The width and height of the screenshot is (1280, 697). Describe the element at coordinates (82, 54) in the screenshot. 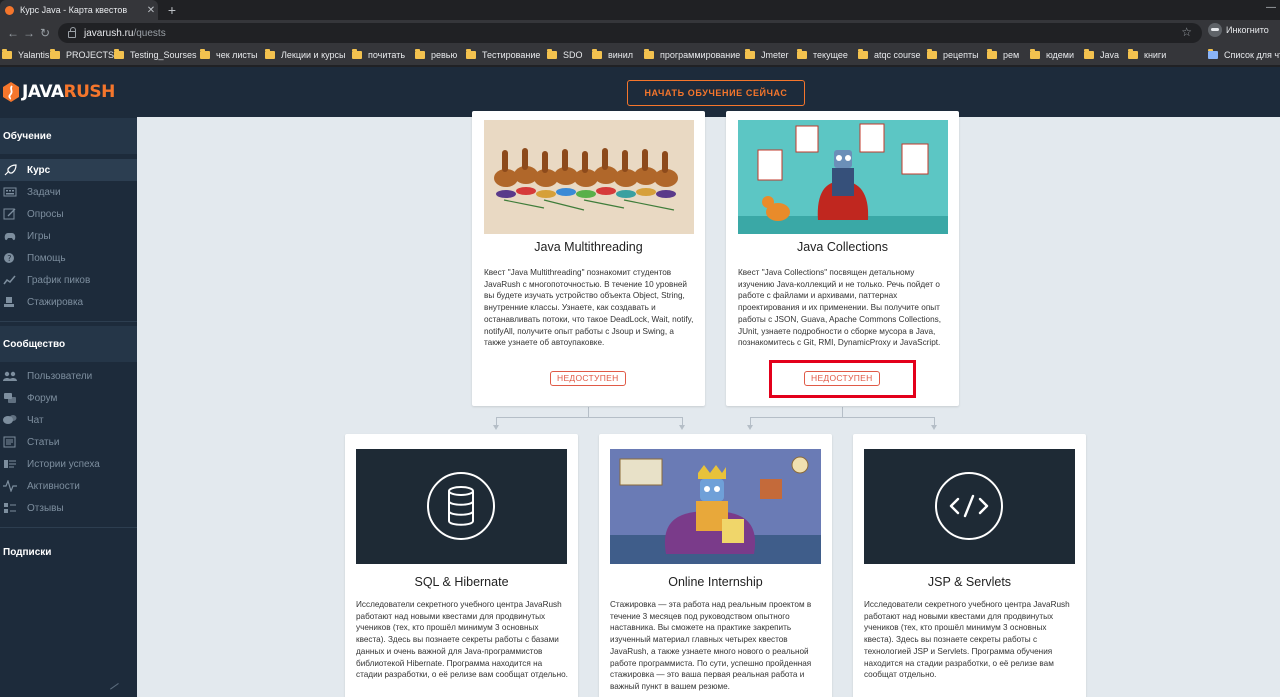

I see `bookmark-item: PROJECTS` at that location.